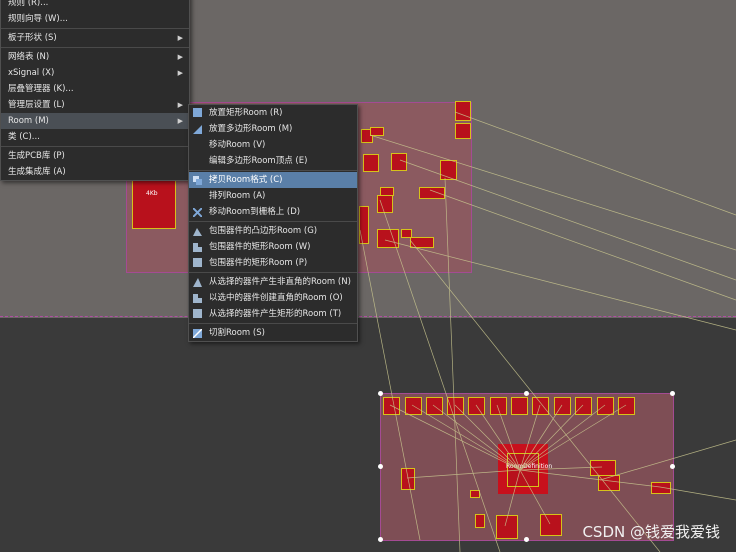  Describe the element at coordinates (273, 263) in the screenshot. I see `submenu-item-rectangle-room: 包围器件的矩形Room (P)` at that location.